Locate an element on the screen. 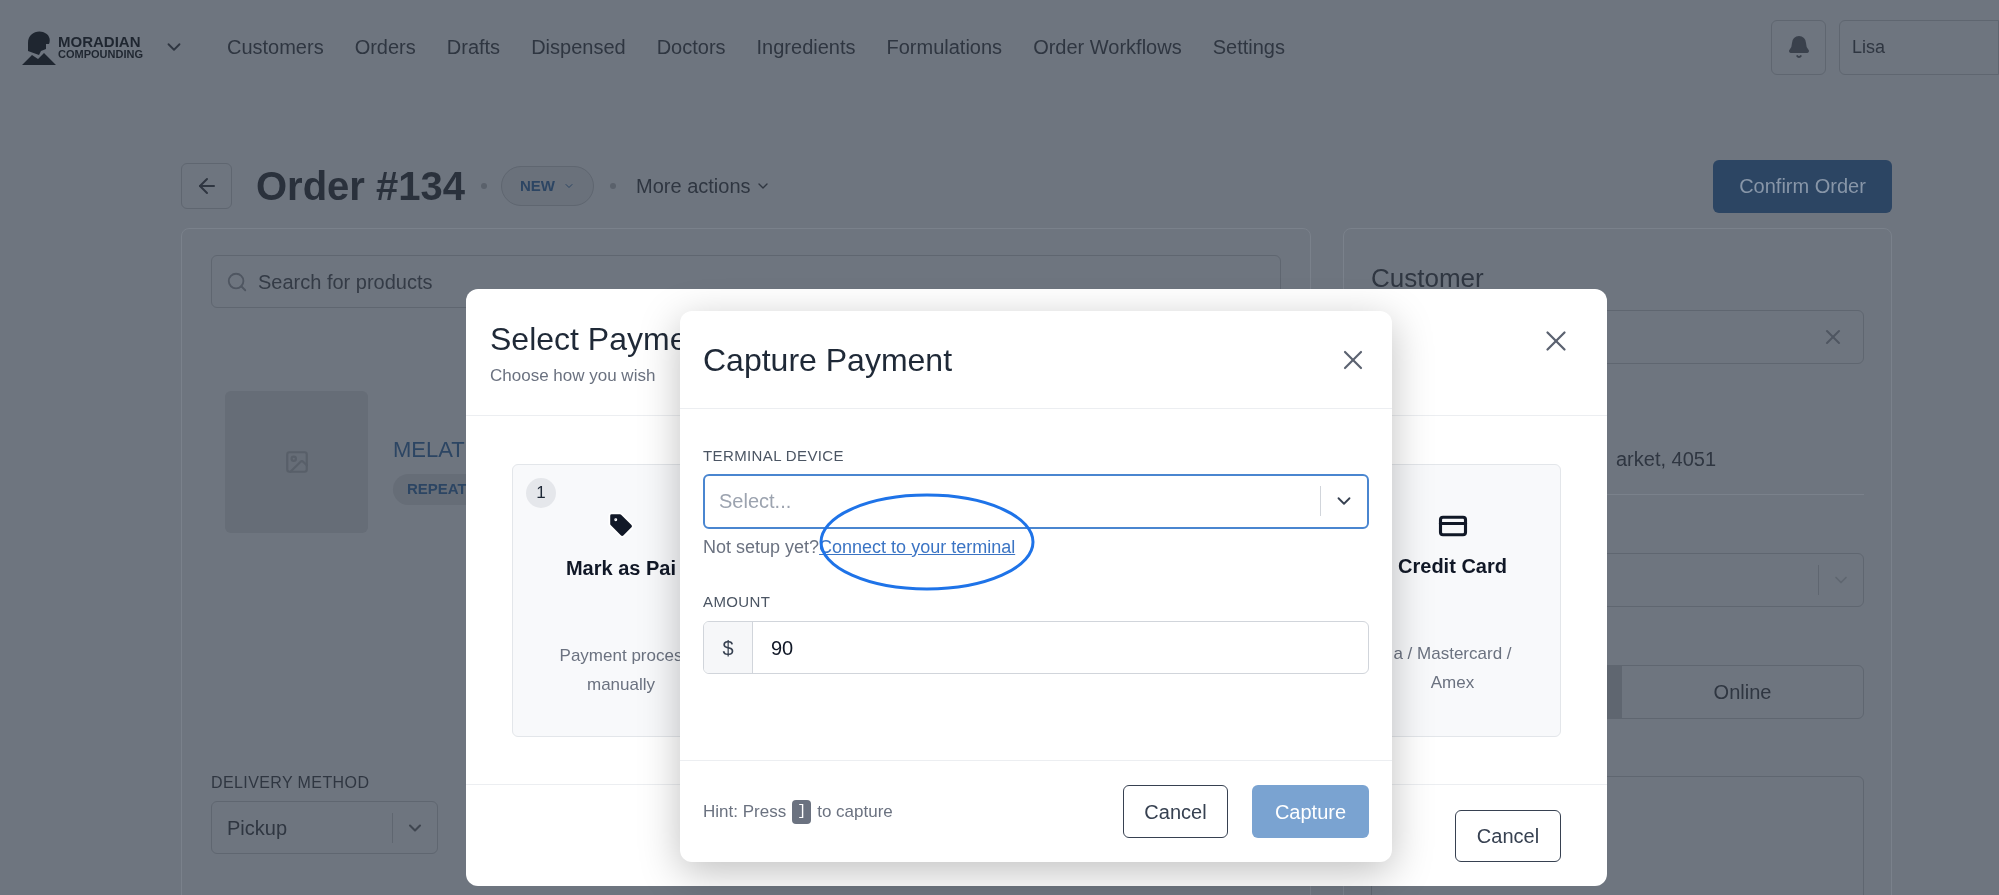  method-title: Mark as Pai is located at coordinates (621, 568).